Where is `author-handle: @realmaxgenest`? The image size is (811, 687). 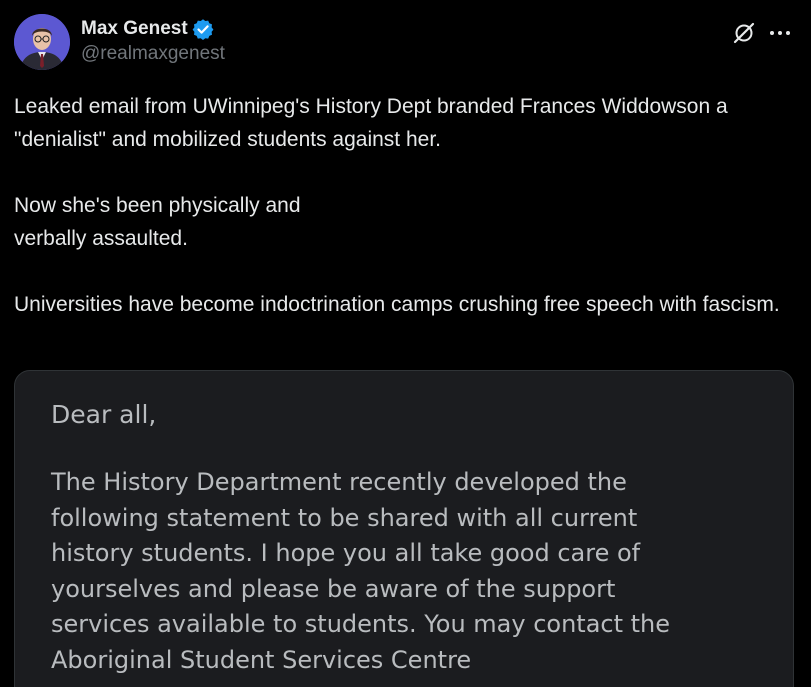 author-handle: @realmaxgenest is located at coordinates (153, 54).